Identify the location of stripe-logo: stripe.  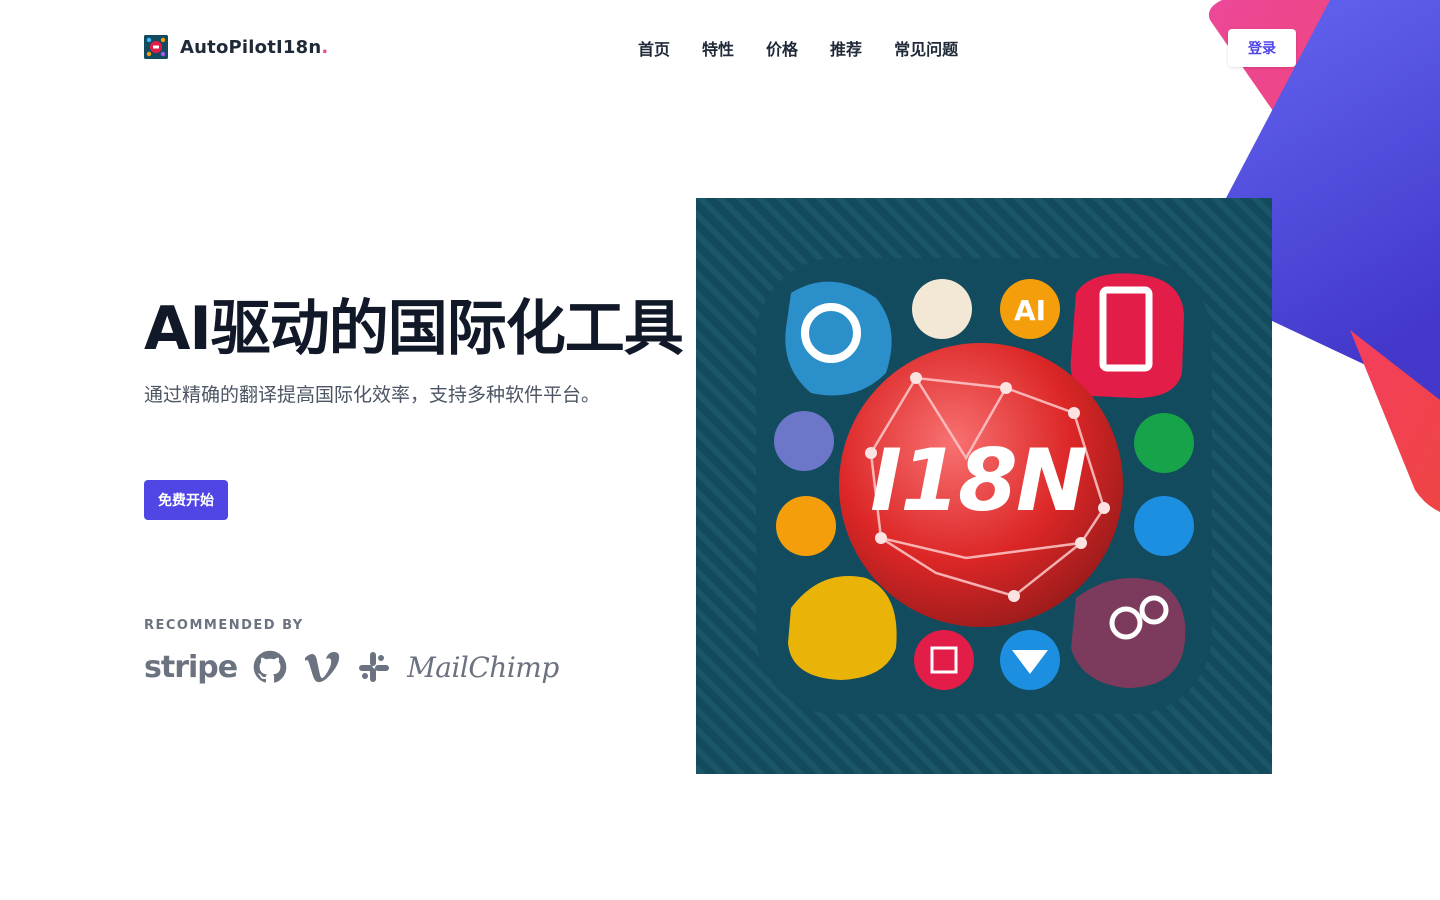
(191, 667).